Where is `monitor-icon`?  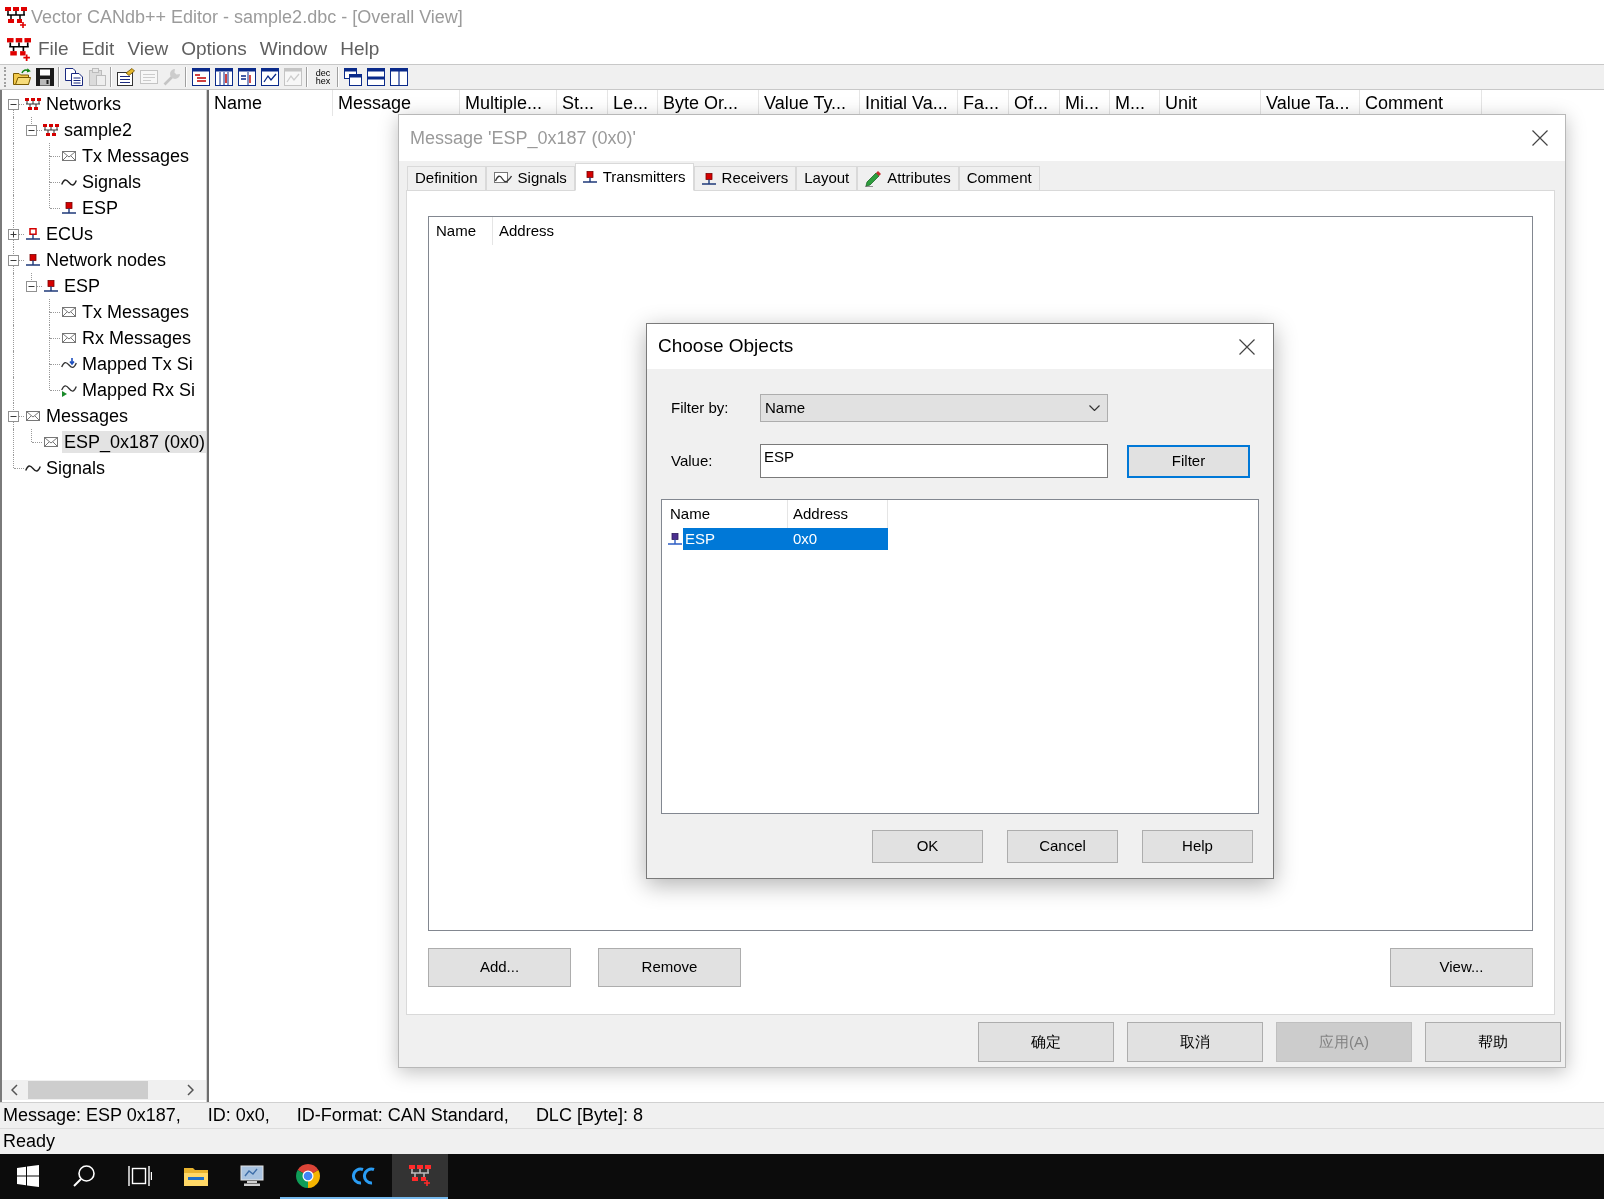
monitor-icon is located at coordinates (252, 1175).